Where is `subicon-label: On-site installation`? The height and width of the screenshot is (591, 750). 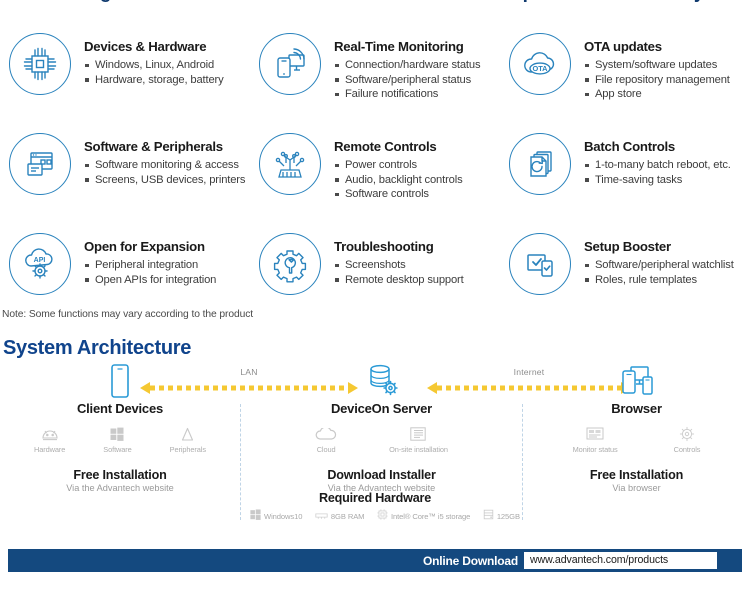 subicon-label: On-site installation is located at coordinates (418, 449).